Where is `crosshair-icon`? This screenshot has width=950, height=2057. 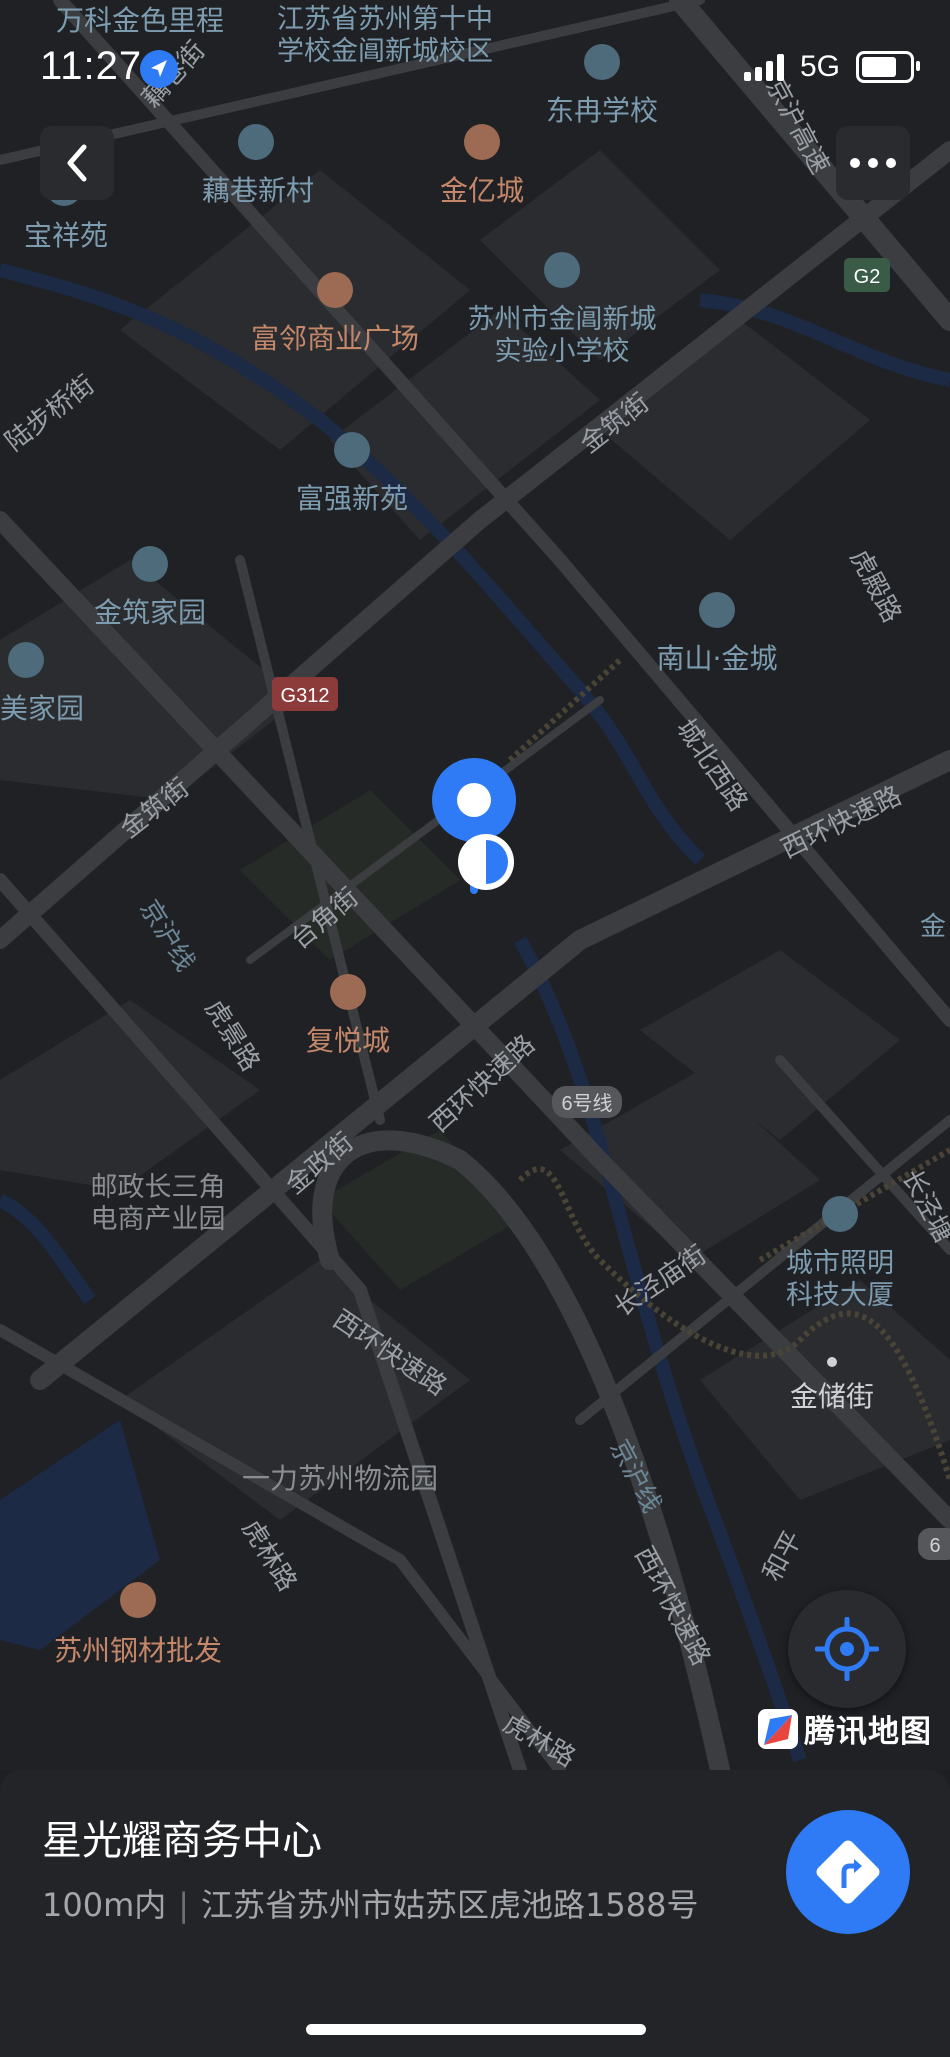
crosshair-icon is located at coordinates (847, 1649).